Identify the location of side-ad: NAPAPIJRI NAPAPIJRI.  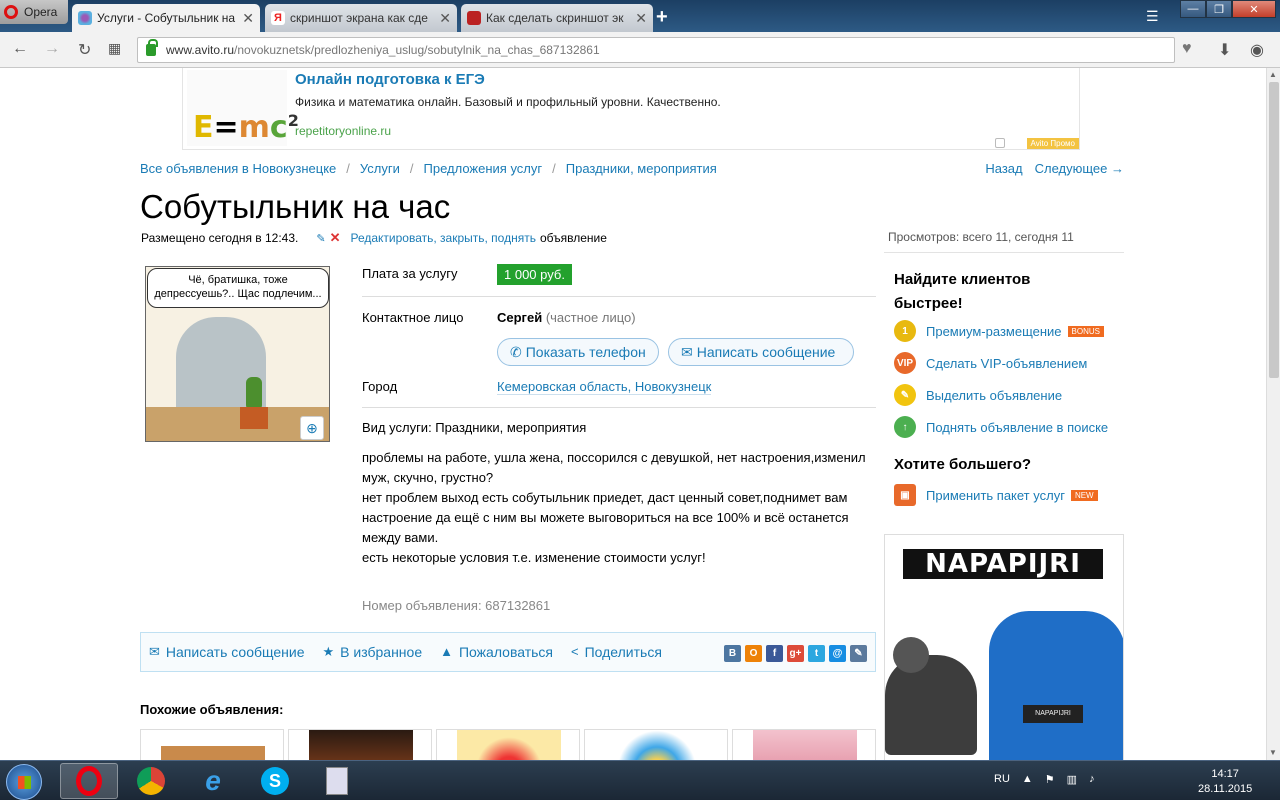
(1004, 647).